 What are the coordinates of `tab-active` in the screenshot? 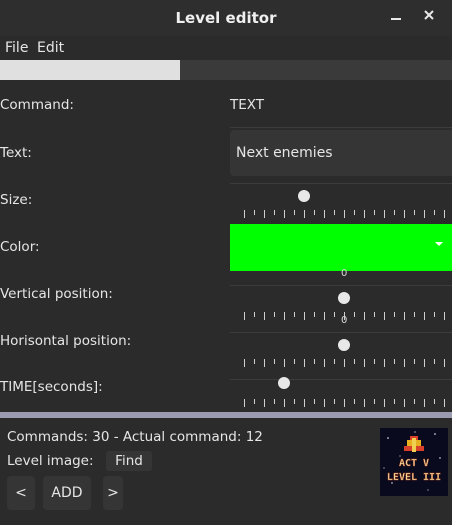 It's located at (90, 70).